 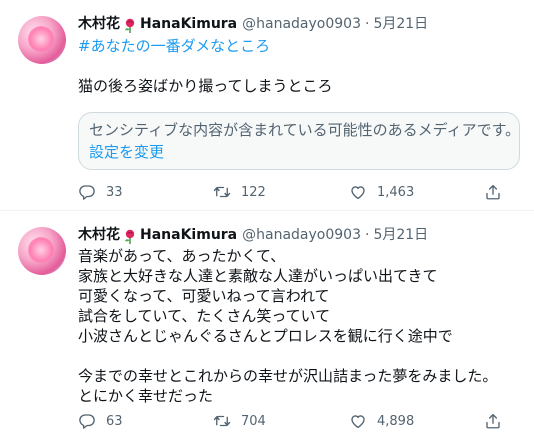 What do you see at coordinates (267, 423) in the screenshot?
I see `tweet-actions: 63 704 4,898` at bounding box center [267, 423].